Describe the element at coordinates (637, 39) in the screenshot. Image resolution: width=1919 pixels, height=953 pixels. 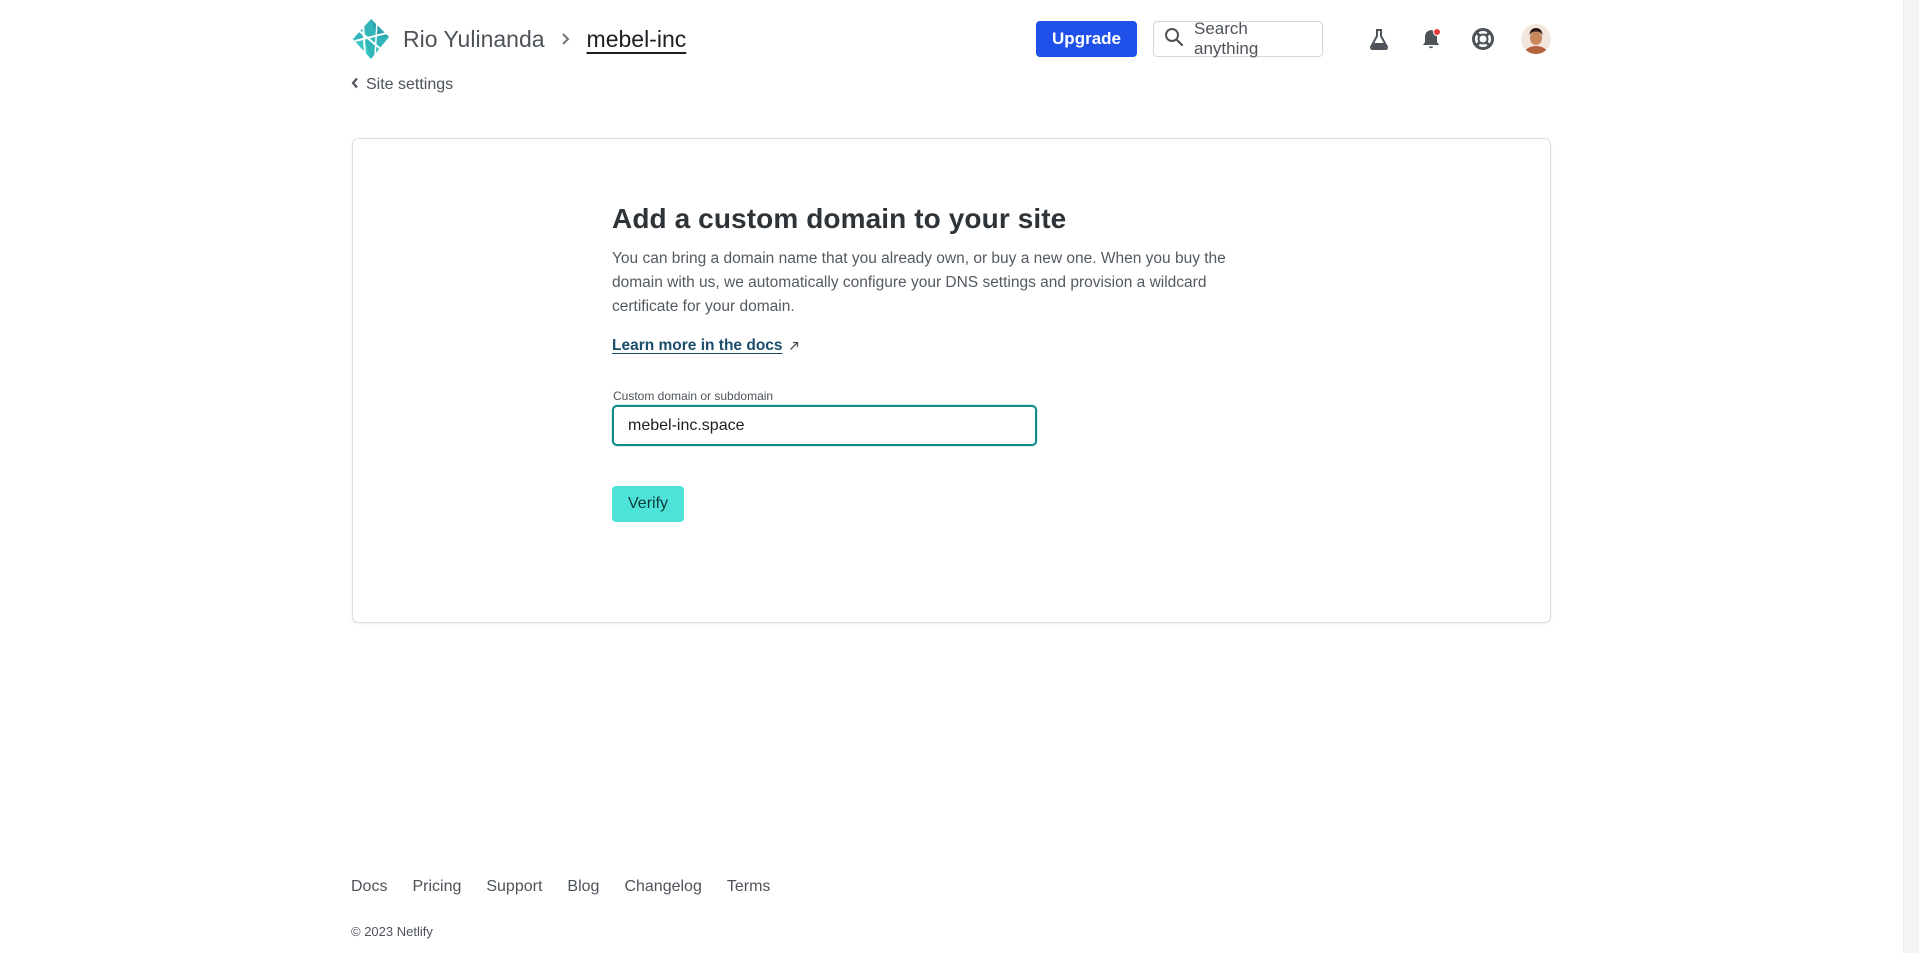
I see `breadcrumb-site: mebel-inc` at that location.